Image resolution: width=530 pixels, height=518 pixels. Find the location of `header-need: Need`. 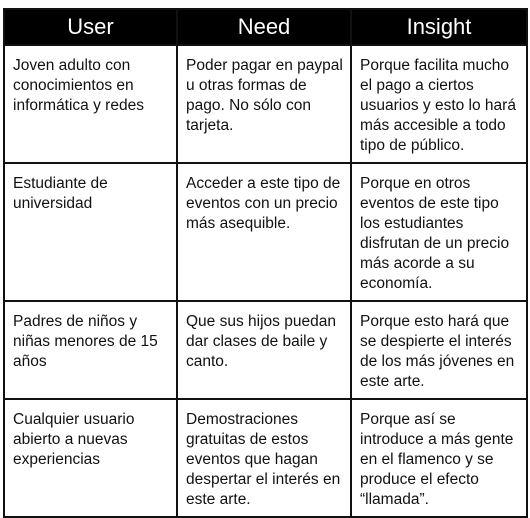

header-need: Need is located at coordinates (264, 27).